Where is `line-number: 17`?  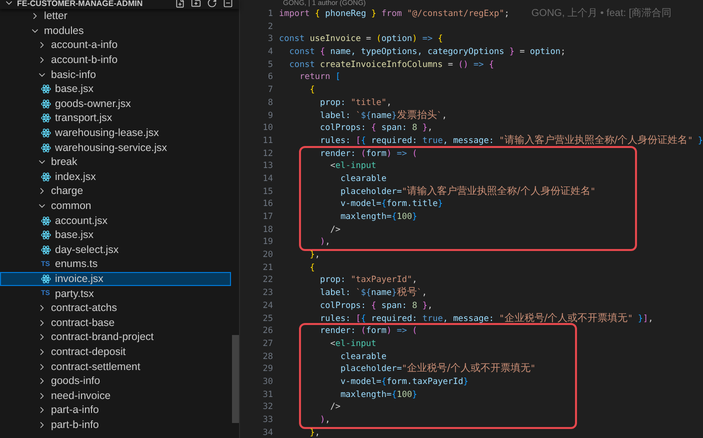
line-number: 17 is located at coordinates (268, 217).